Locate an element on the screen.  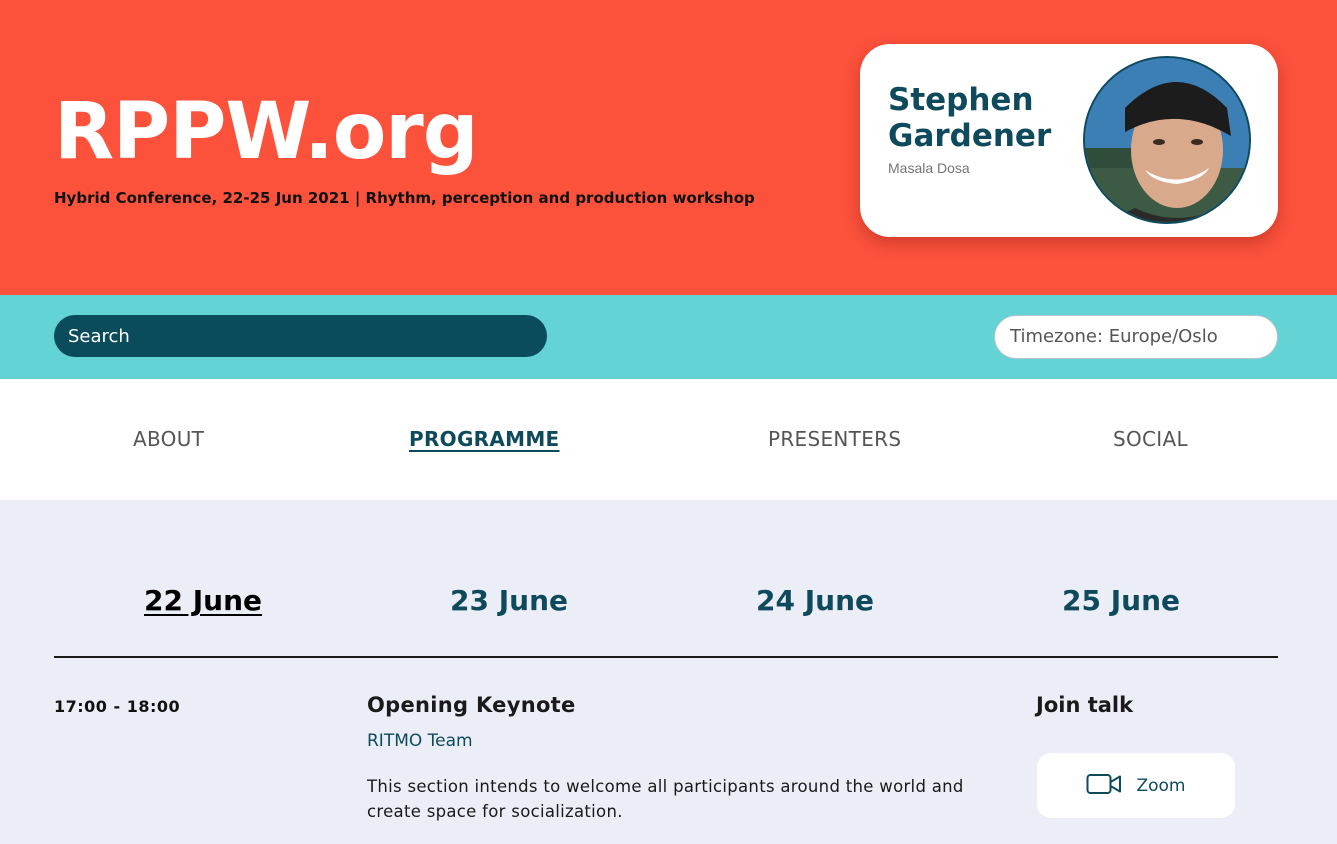
search-input is located at coordinates (300, 336).